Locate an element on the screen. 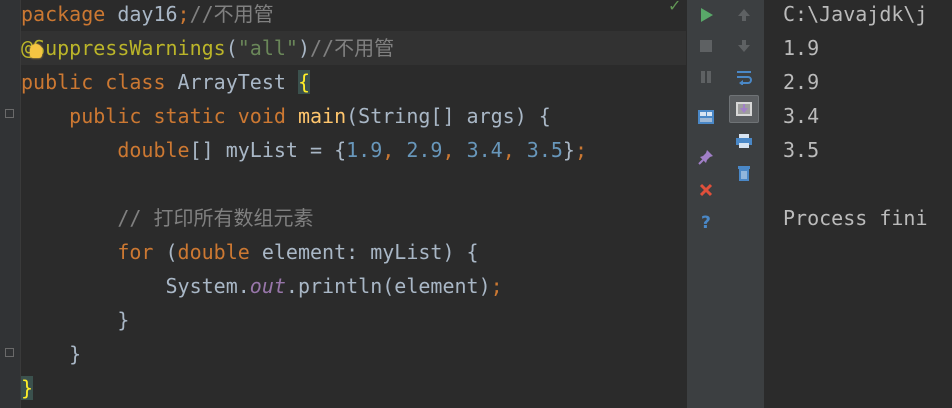 The image size is (952, 408). console-line: 3.5 is located at coordinates (801, 150).